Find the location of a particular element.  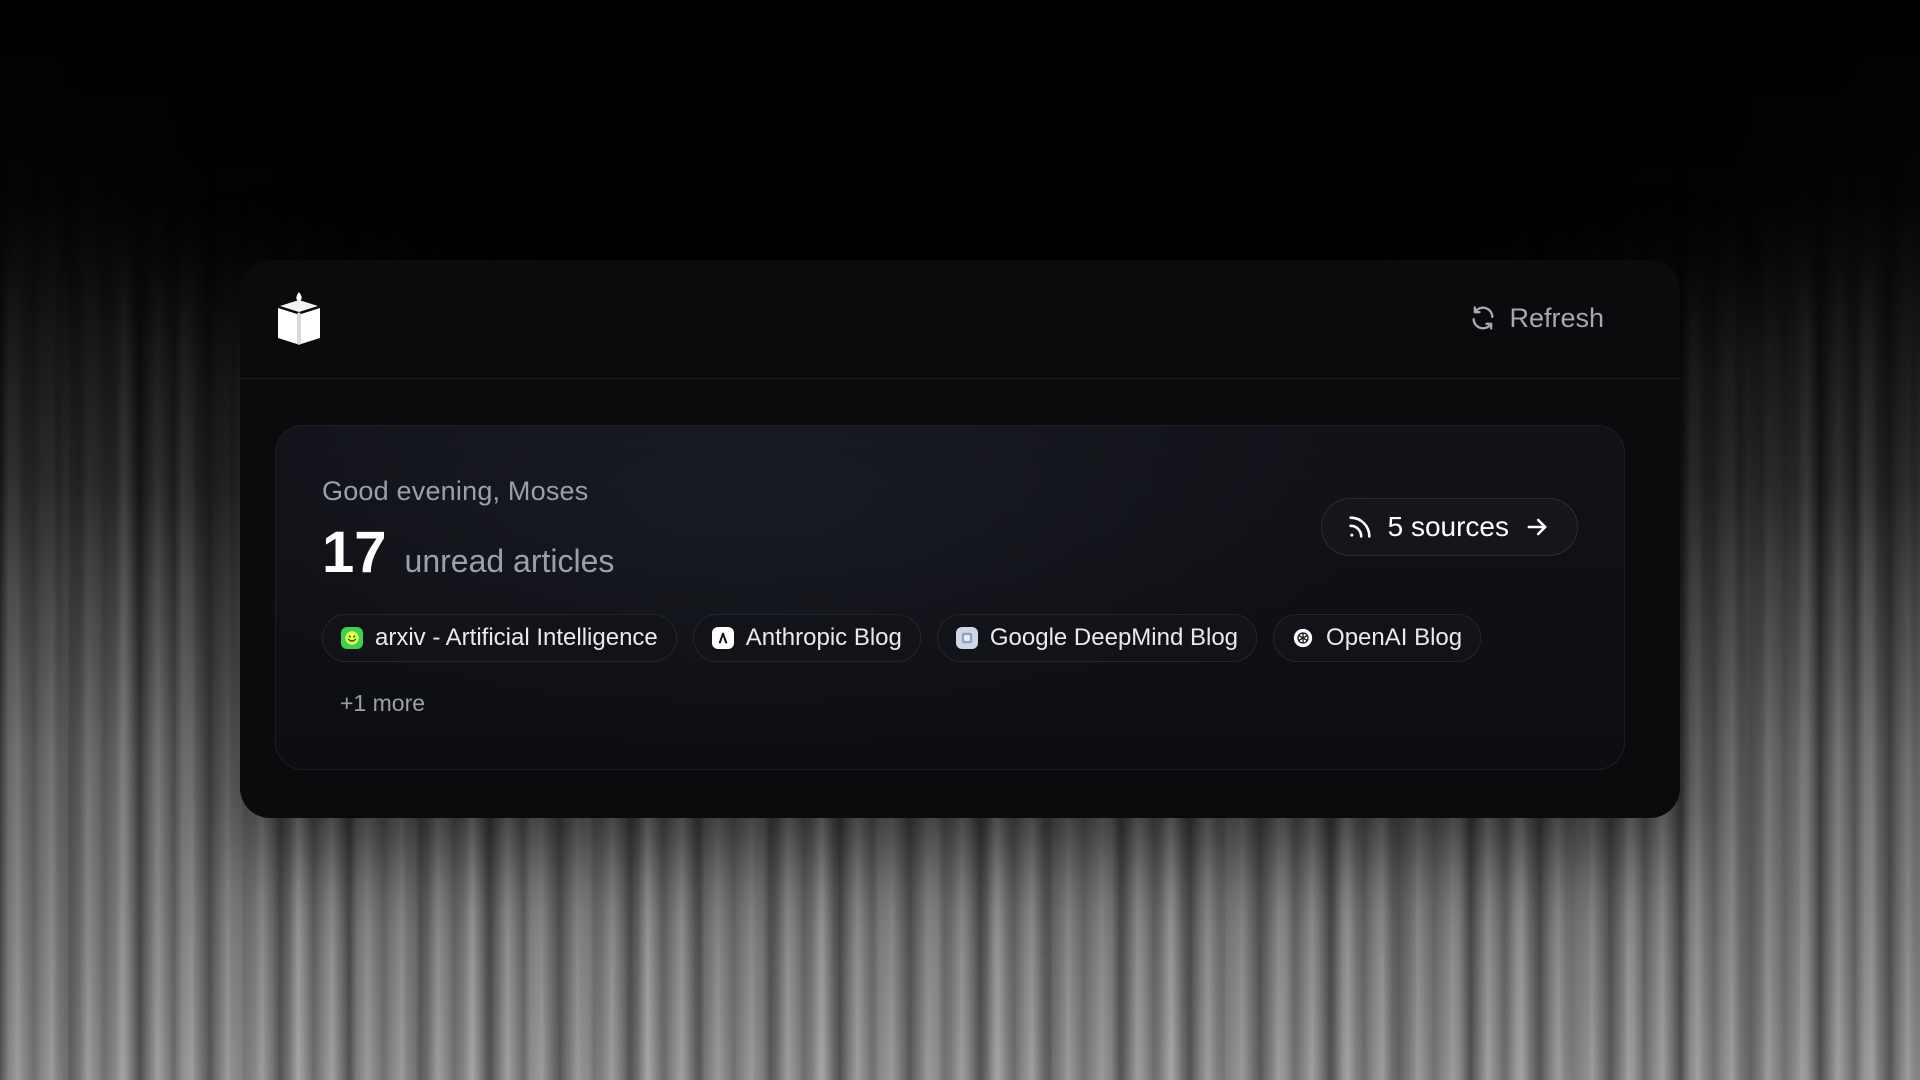

feed-chip-arxiv: arxiv - Artificial Intelligence is located at coordinates (499, 638).